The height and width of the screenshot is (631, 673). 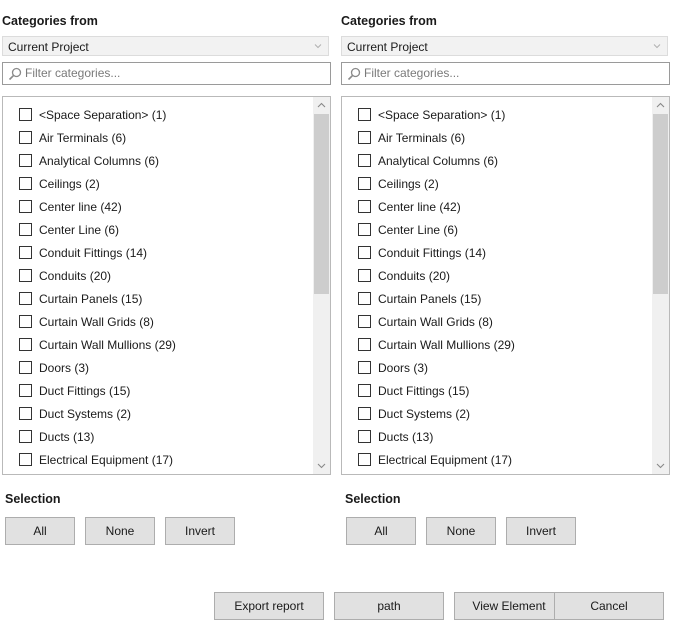 I want to click on categories-from-label: Categories from, so click(x=389, y=21).